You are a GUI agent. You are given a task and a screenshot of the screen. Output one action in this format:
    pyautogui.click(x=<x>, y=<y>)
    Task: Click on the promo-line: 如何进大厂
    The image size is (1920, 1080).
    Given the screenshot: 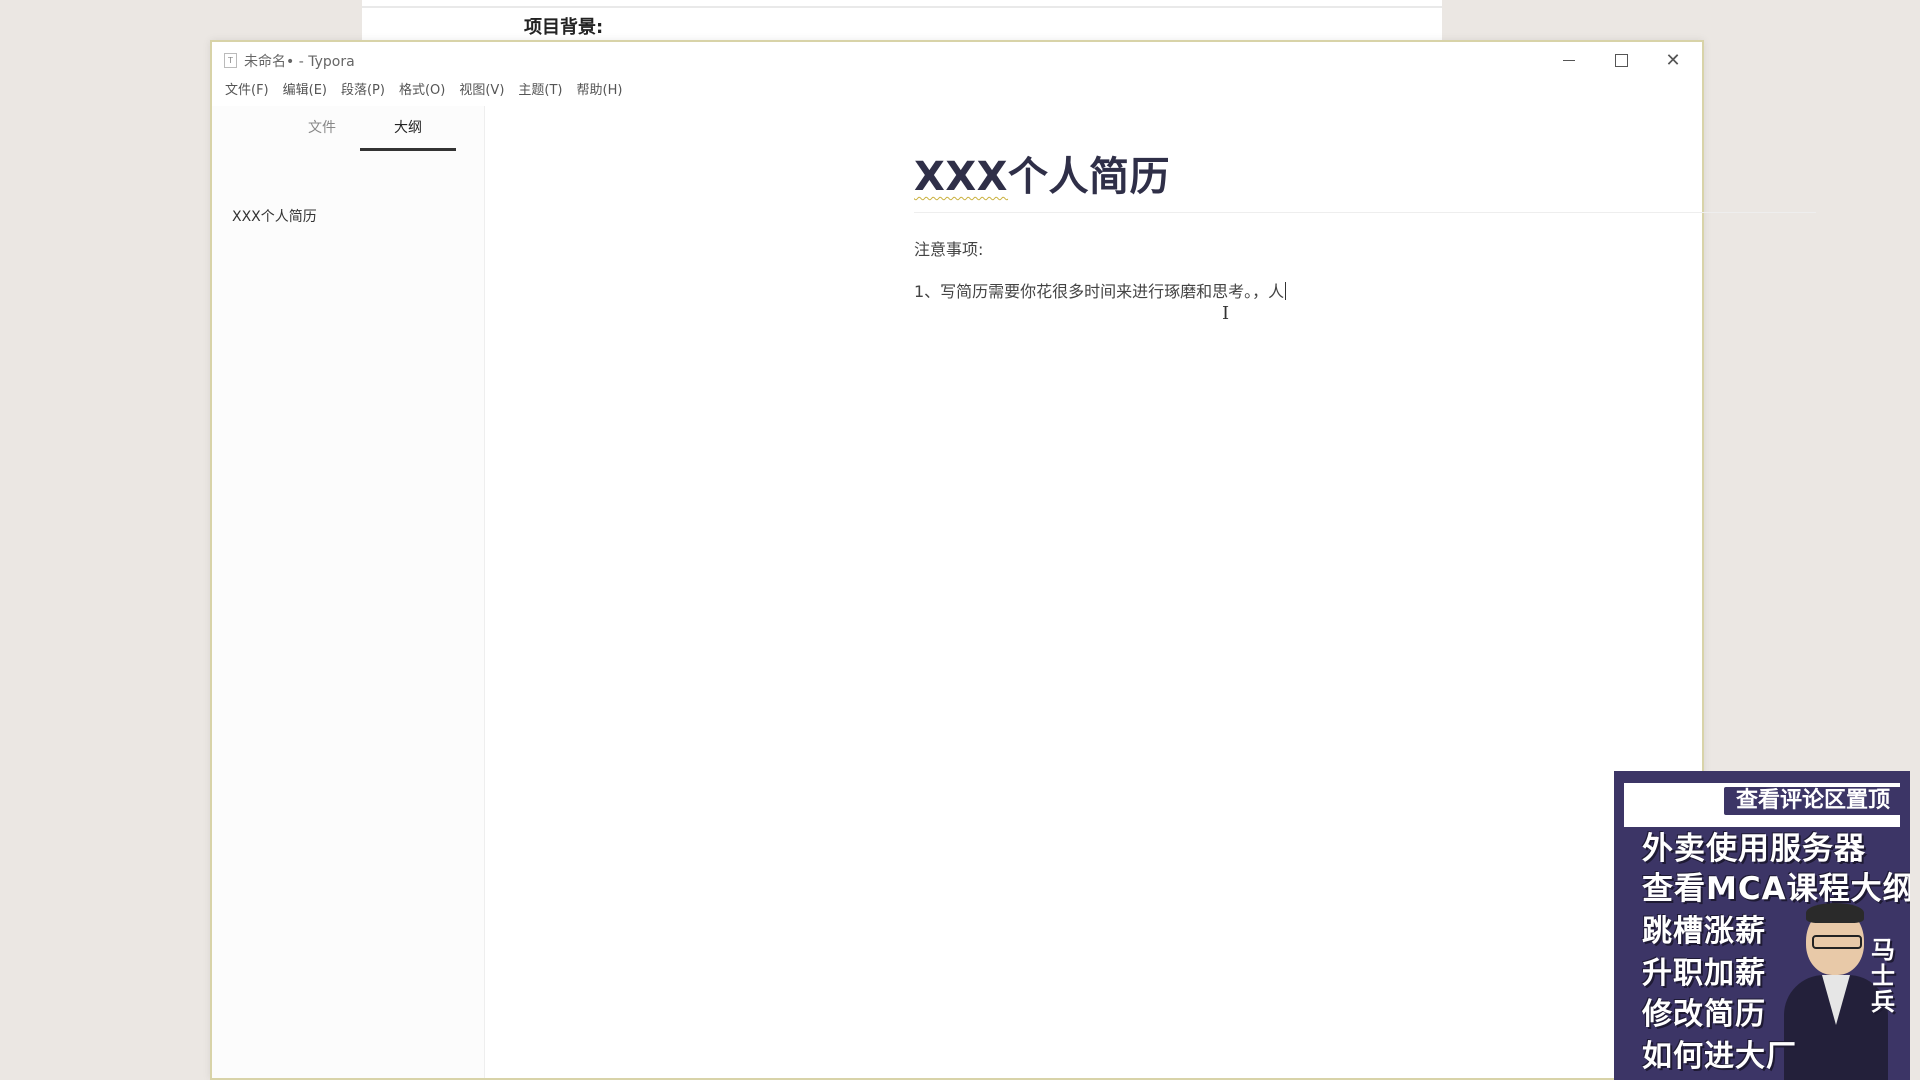 What is the action you would take?
    pyautogui.click(x=1719, y=1056)
    